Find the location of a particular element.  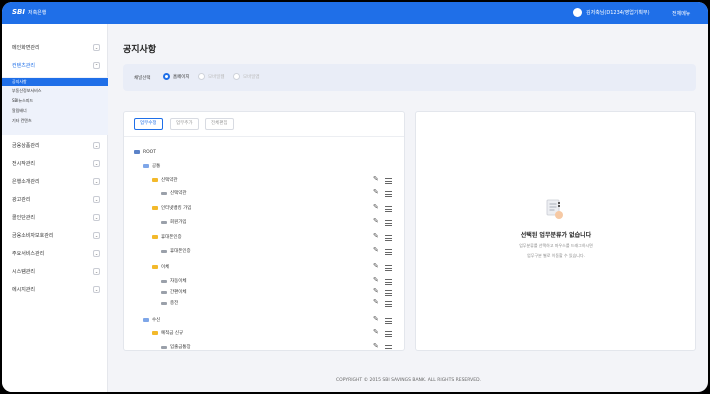

tree-node-label: 회원가입 is located at coordinates (178, 222).